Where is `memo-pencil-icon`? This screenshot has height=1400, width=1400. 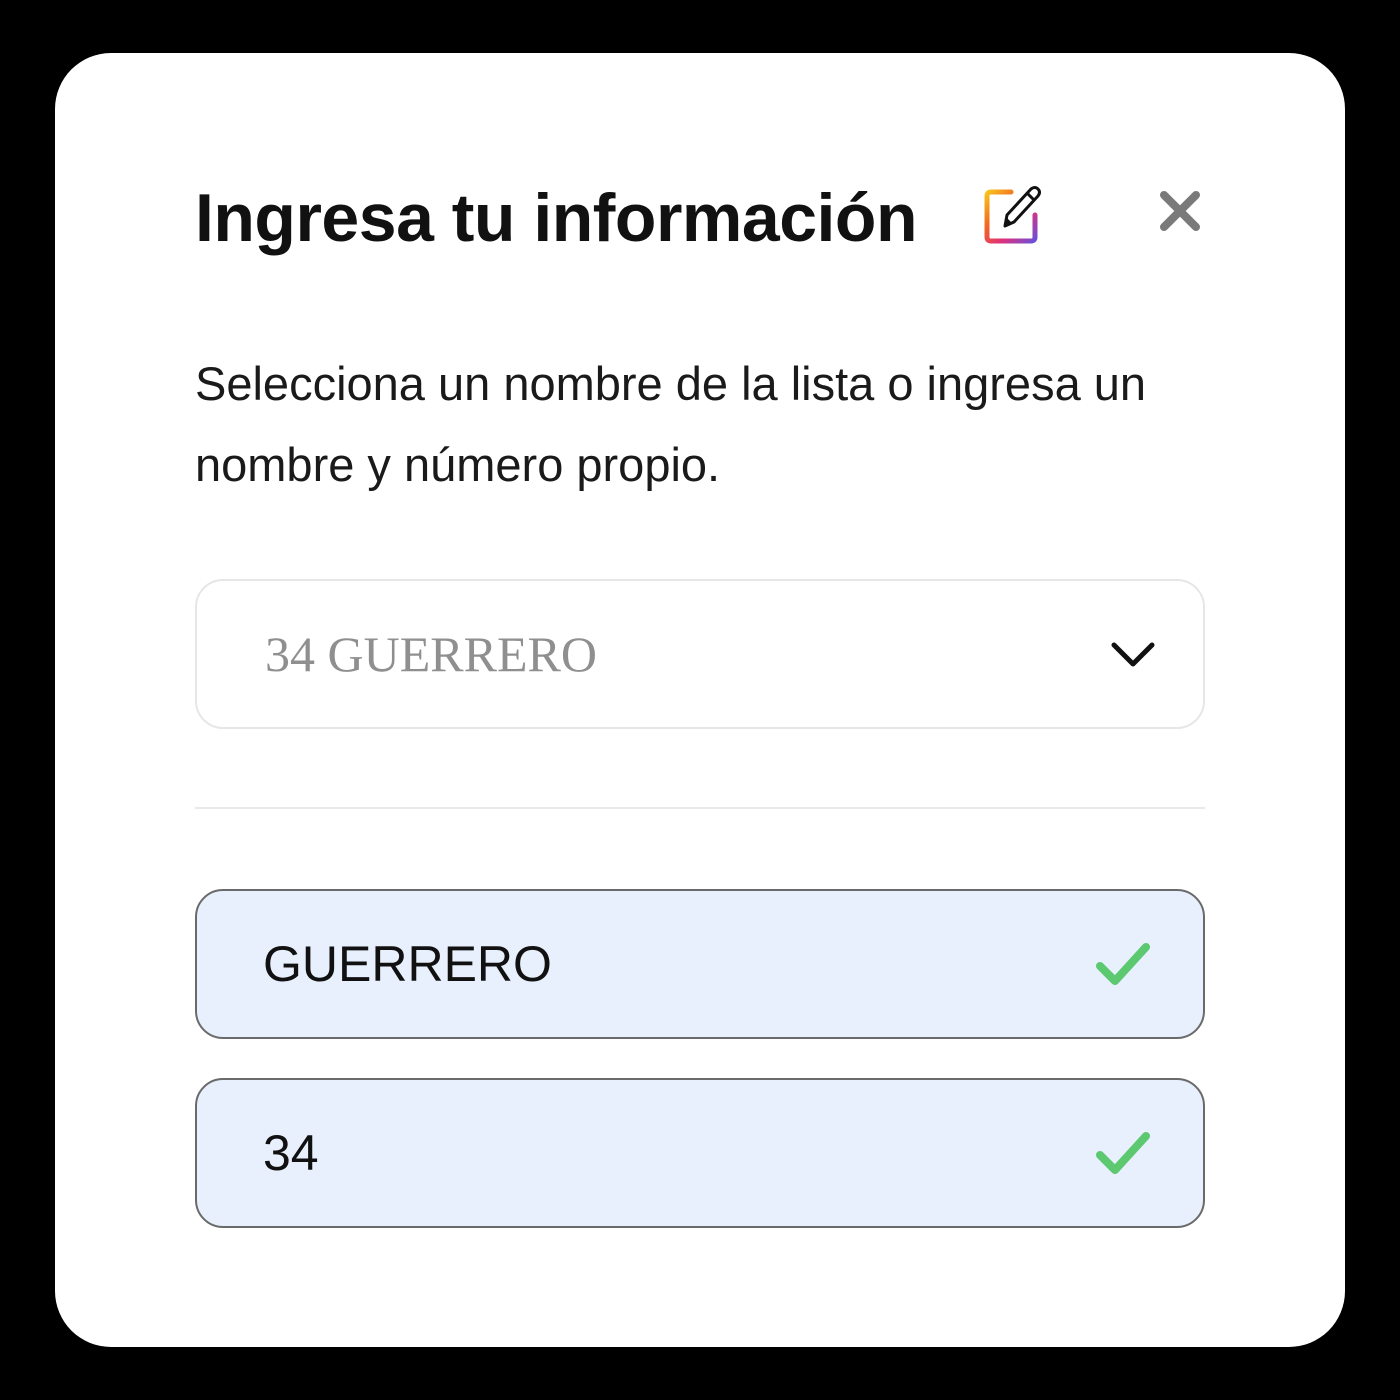 memo-pencil-icon is located at coordinates (1012, 215).